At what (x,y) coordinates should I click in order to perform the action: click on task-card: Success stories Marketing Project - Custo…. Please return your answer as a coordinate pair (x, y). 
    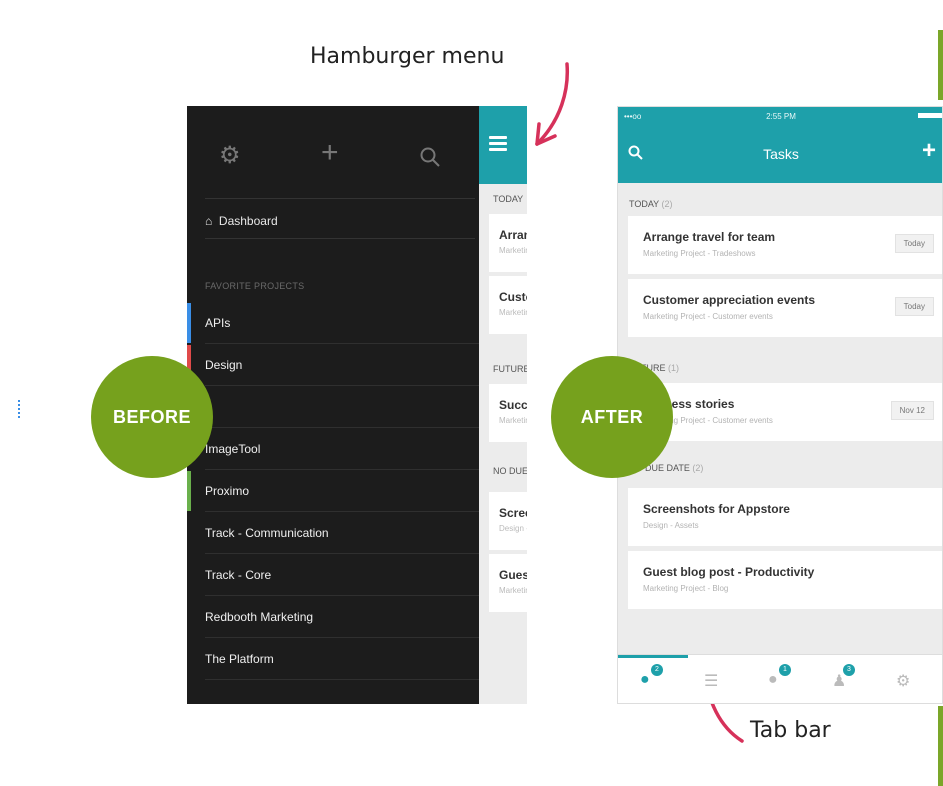
    Looking at the image, I should click on (508, 413).